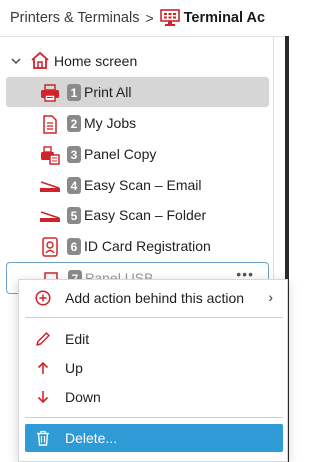  What do you see at coordinates (74, 18) in the screenshot?
I see `breadcrumb-printers-terminals: Printers & Terminals` at bounding box center [74, 18].